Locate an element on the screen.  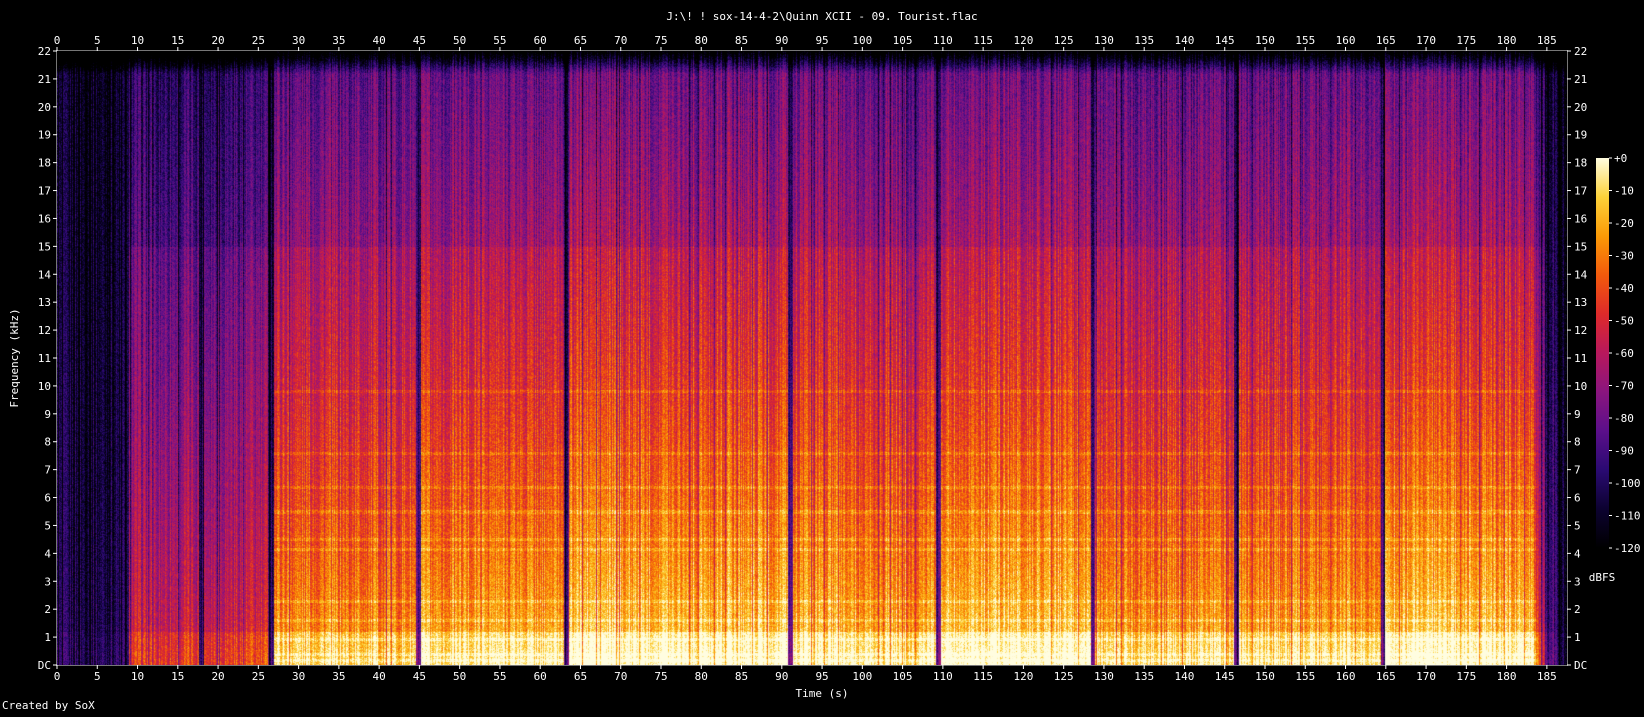
x-tick-label-top: 150 is located at coordinates (1265, 40).